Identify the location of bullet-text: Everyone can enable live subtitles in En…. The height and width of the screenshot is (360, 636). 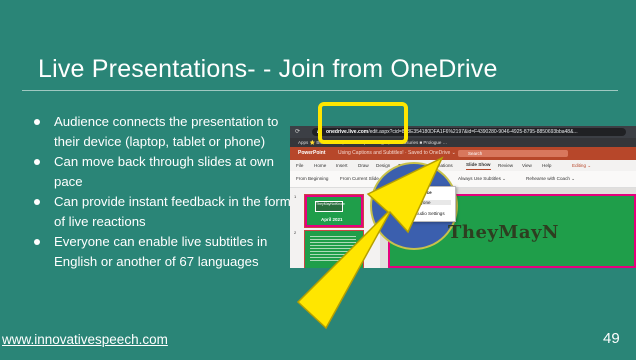
(161, 251).